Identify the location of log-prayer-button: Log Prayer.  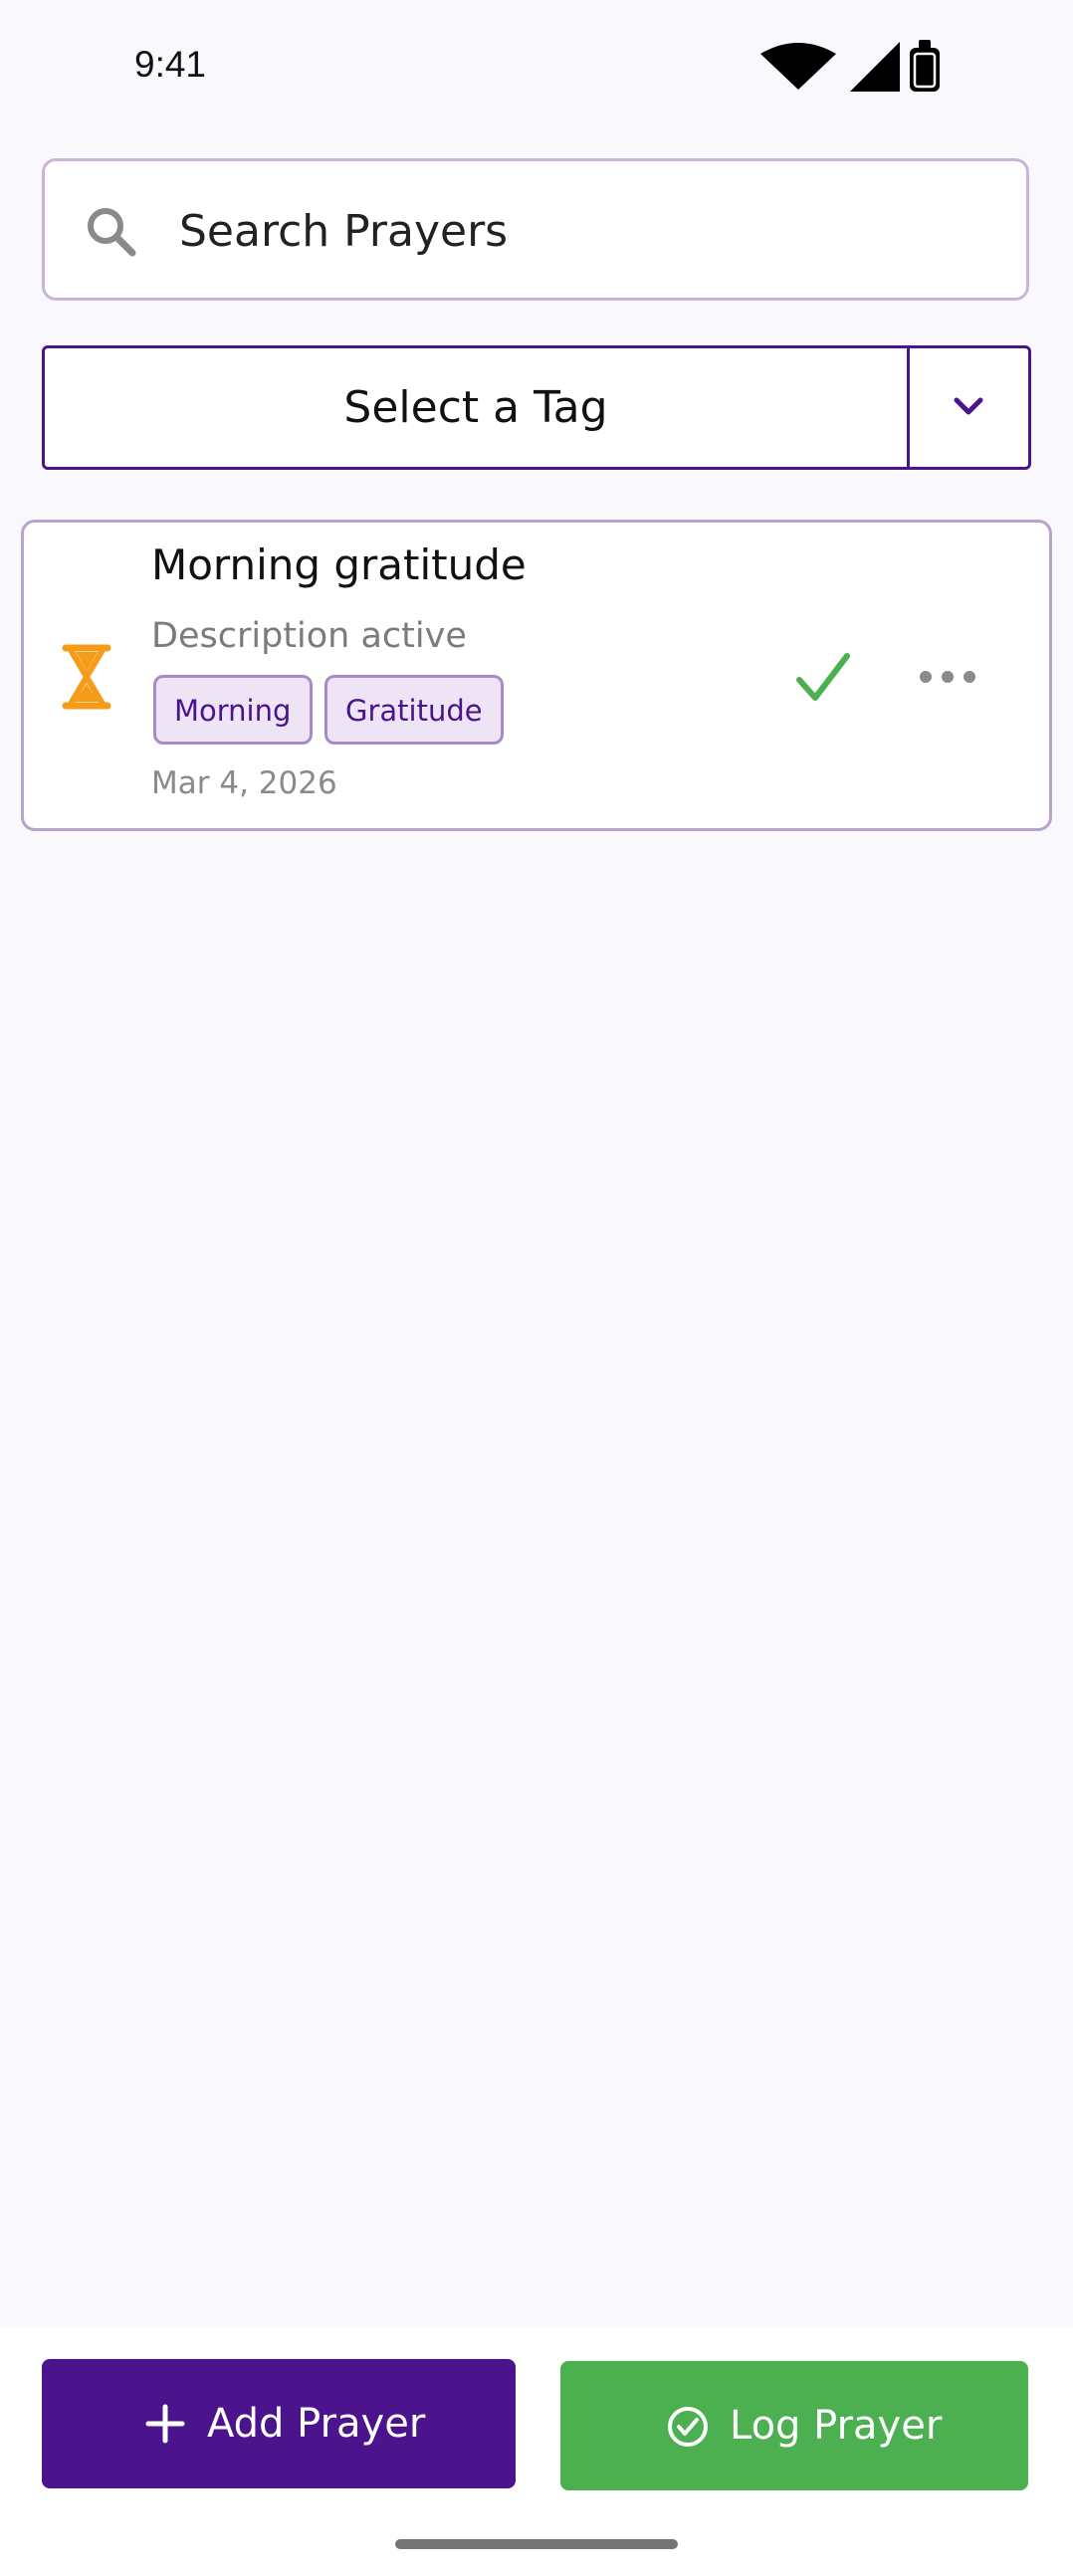
(794, 2425).